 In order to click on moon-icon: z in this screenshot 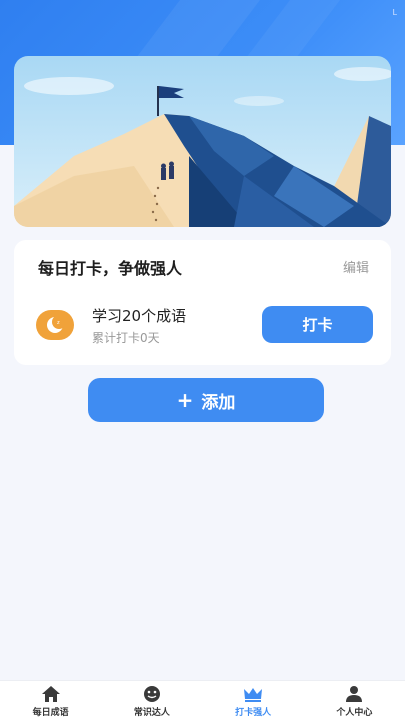, I will do `click(55, 325)`.